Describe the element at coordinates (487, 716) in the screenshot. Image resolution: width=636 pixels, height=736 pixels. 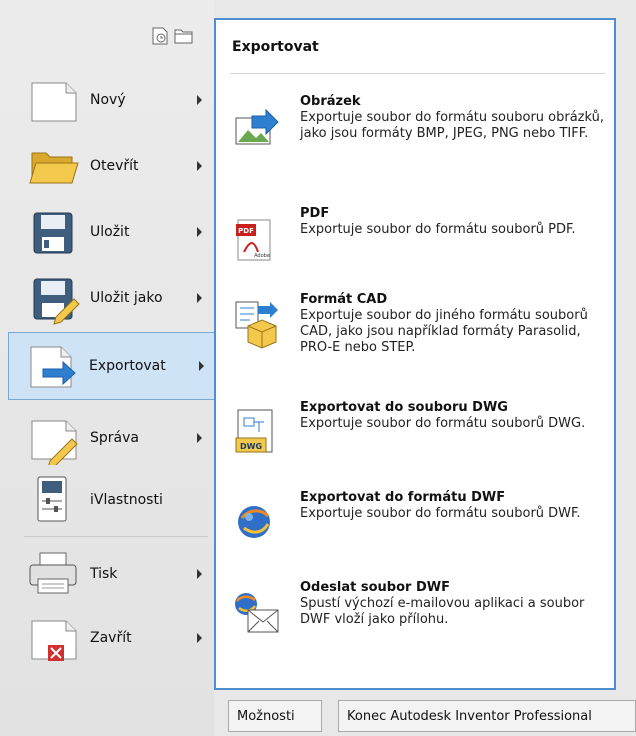
I see `exit-application-button: Konec Autodesk Inventor Professional` at that location.